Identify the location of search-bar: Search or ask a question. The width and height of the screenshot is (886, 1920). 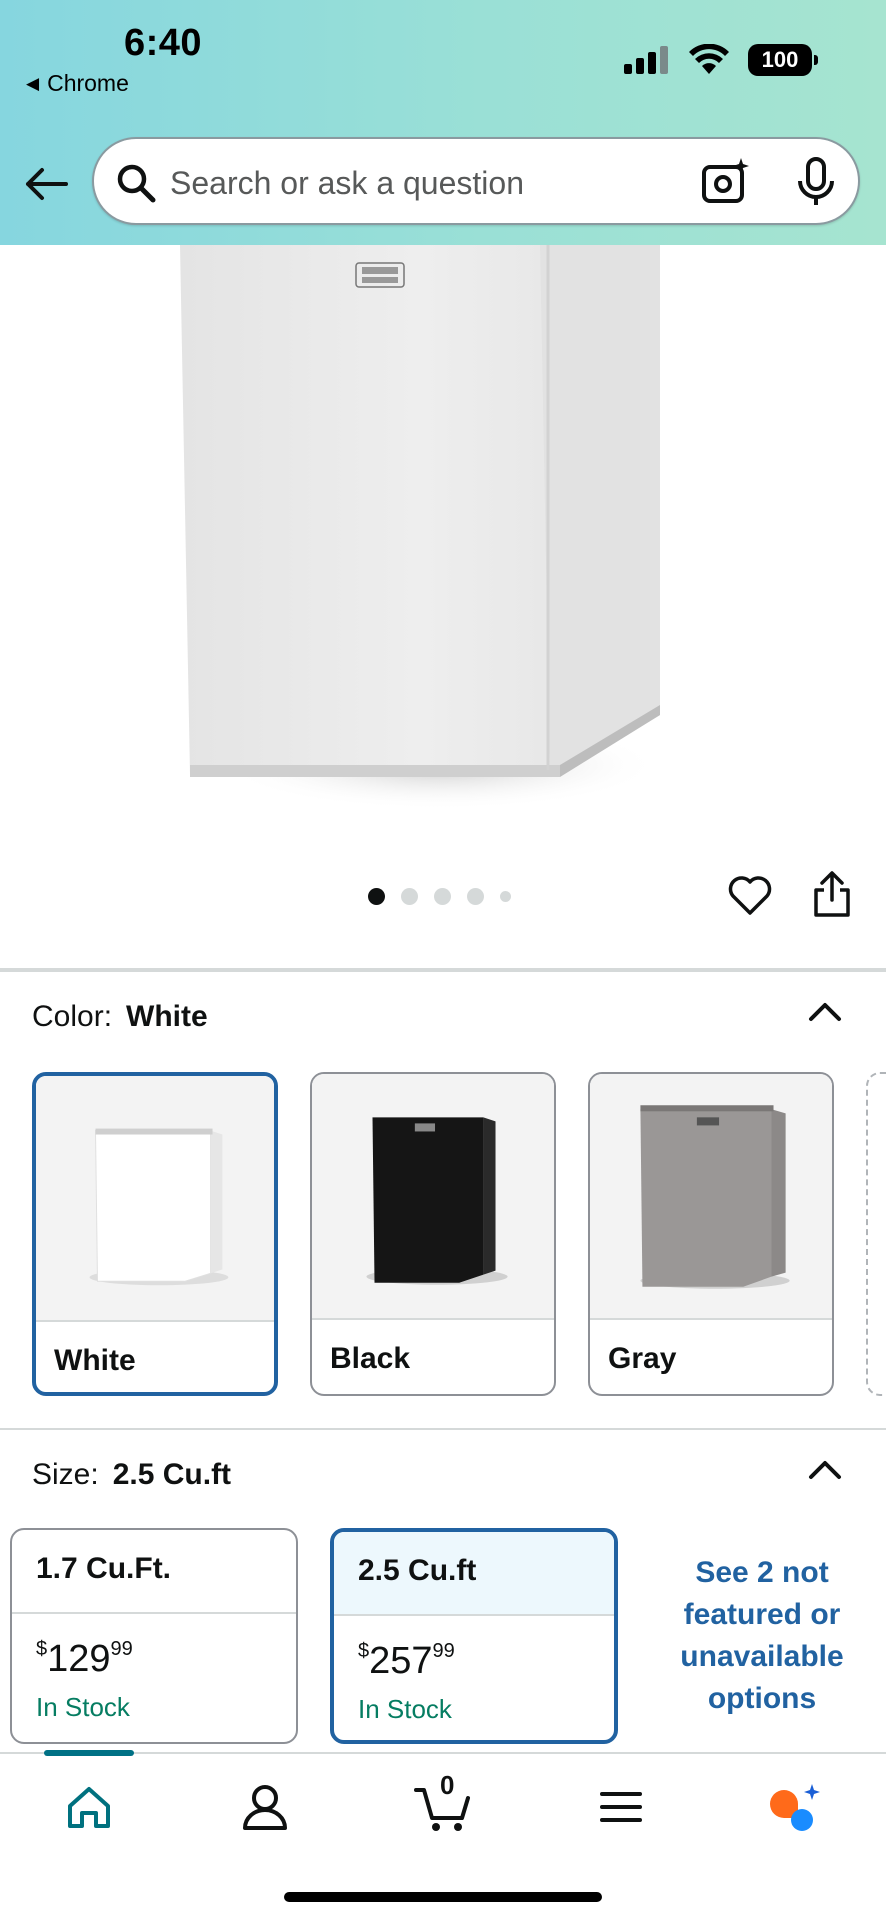
(476, 181).